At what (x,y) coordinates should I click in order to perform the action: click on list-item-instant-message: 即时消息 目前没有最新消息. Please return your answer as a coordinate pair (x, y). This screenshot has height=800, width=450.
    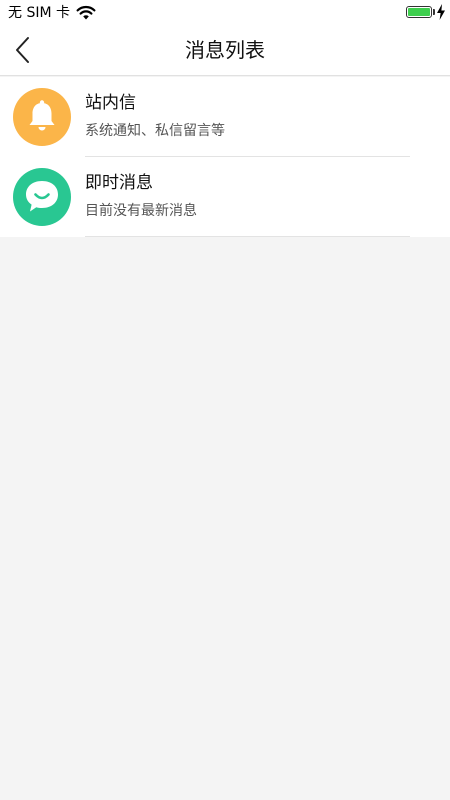
    Looking at the image, I should click on (225, 197).